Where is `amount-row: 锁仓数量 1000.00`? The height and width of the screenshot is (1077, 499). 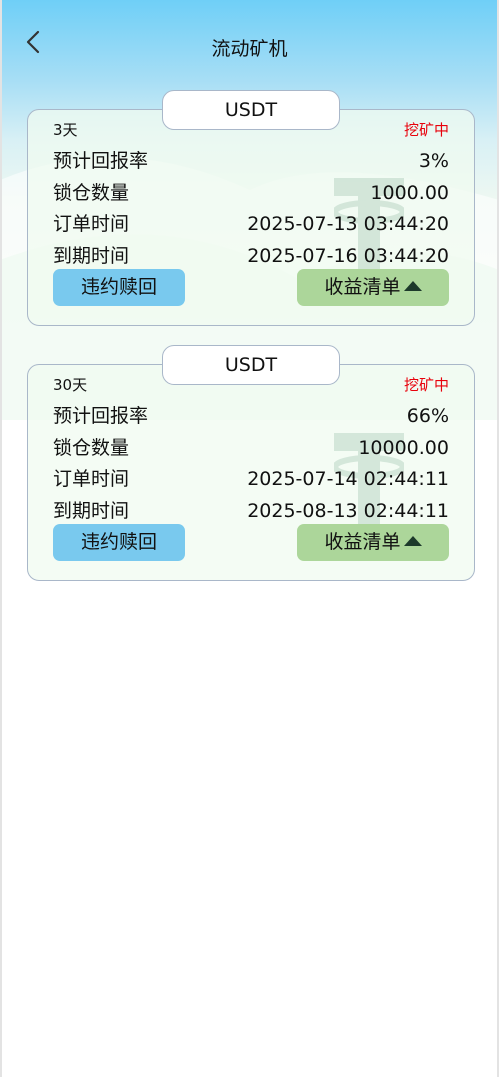 amount-row: 锁仓数量 1000.00 is located at coordinates (251, 193).